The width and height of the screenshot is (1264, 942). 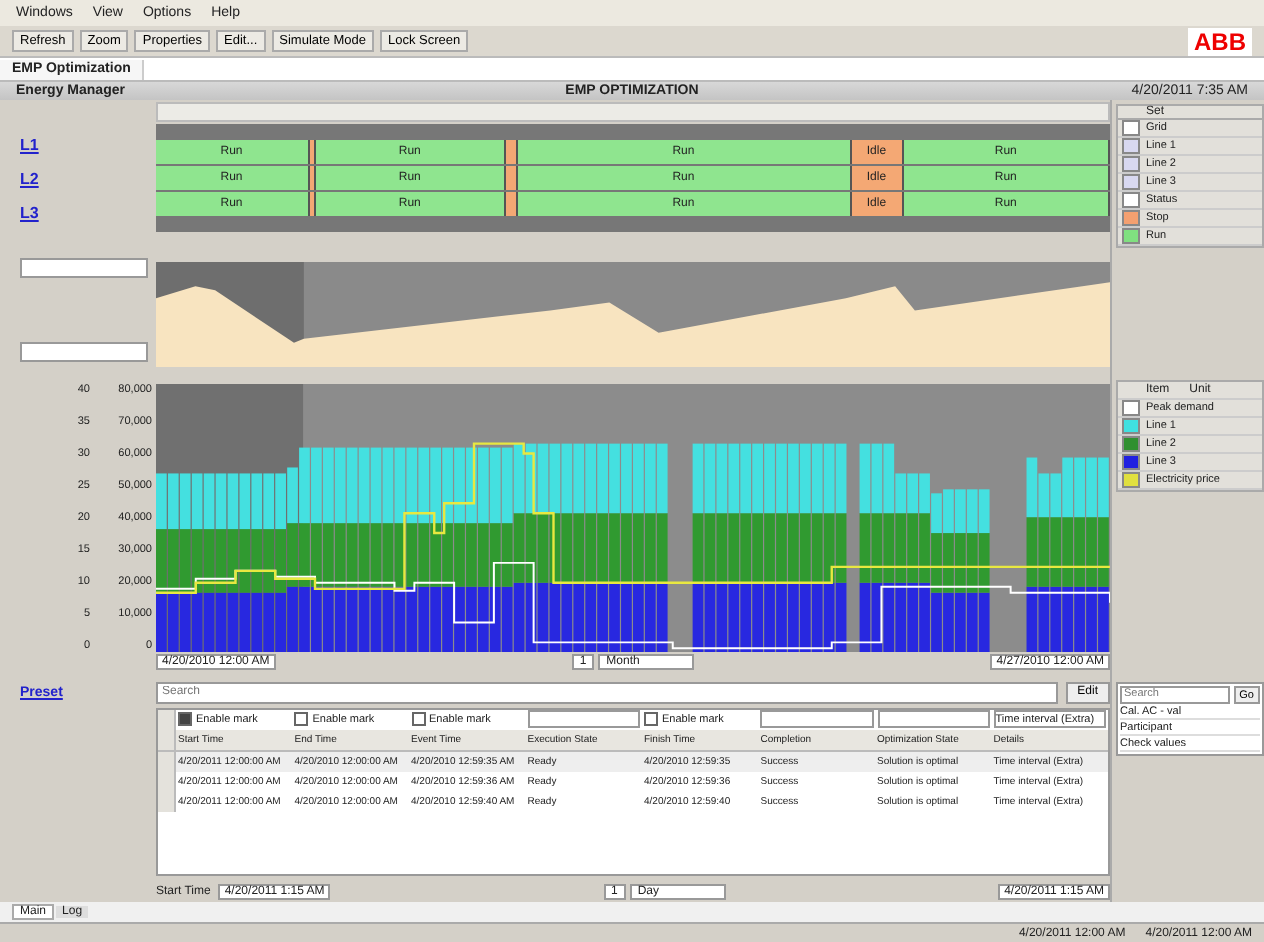 What do you see at coordinates (29, 145) in the screenshot?
I see `line-link: L1` at bounding box center [29, 145].